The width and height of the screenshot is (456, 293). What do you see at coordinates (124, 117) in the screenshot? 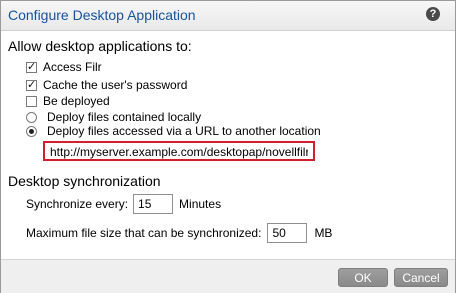
I see `deploy-local-label: Deploy files contained locally` at bounding box center [124, 117].